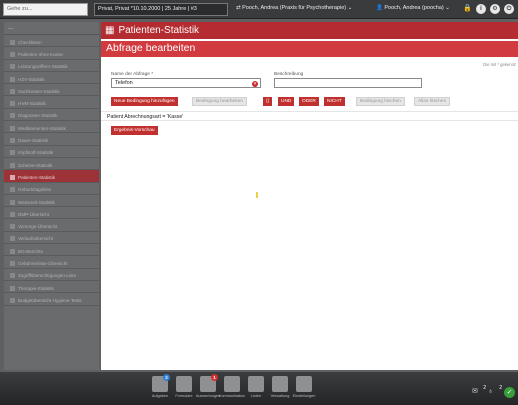 The image size is (518, 405). I want to click on sidebar-item: HVM-Statistik, so click(51, 102).